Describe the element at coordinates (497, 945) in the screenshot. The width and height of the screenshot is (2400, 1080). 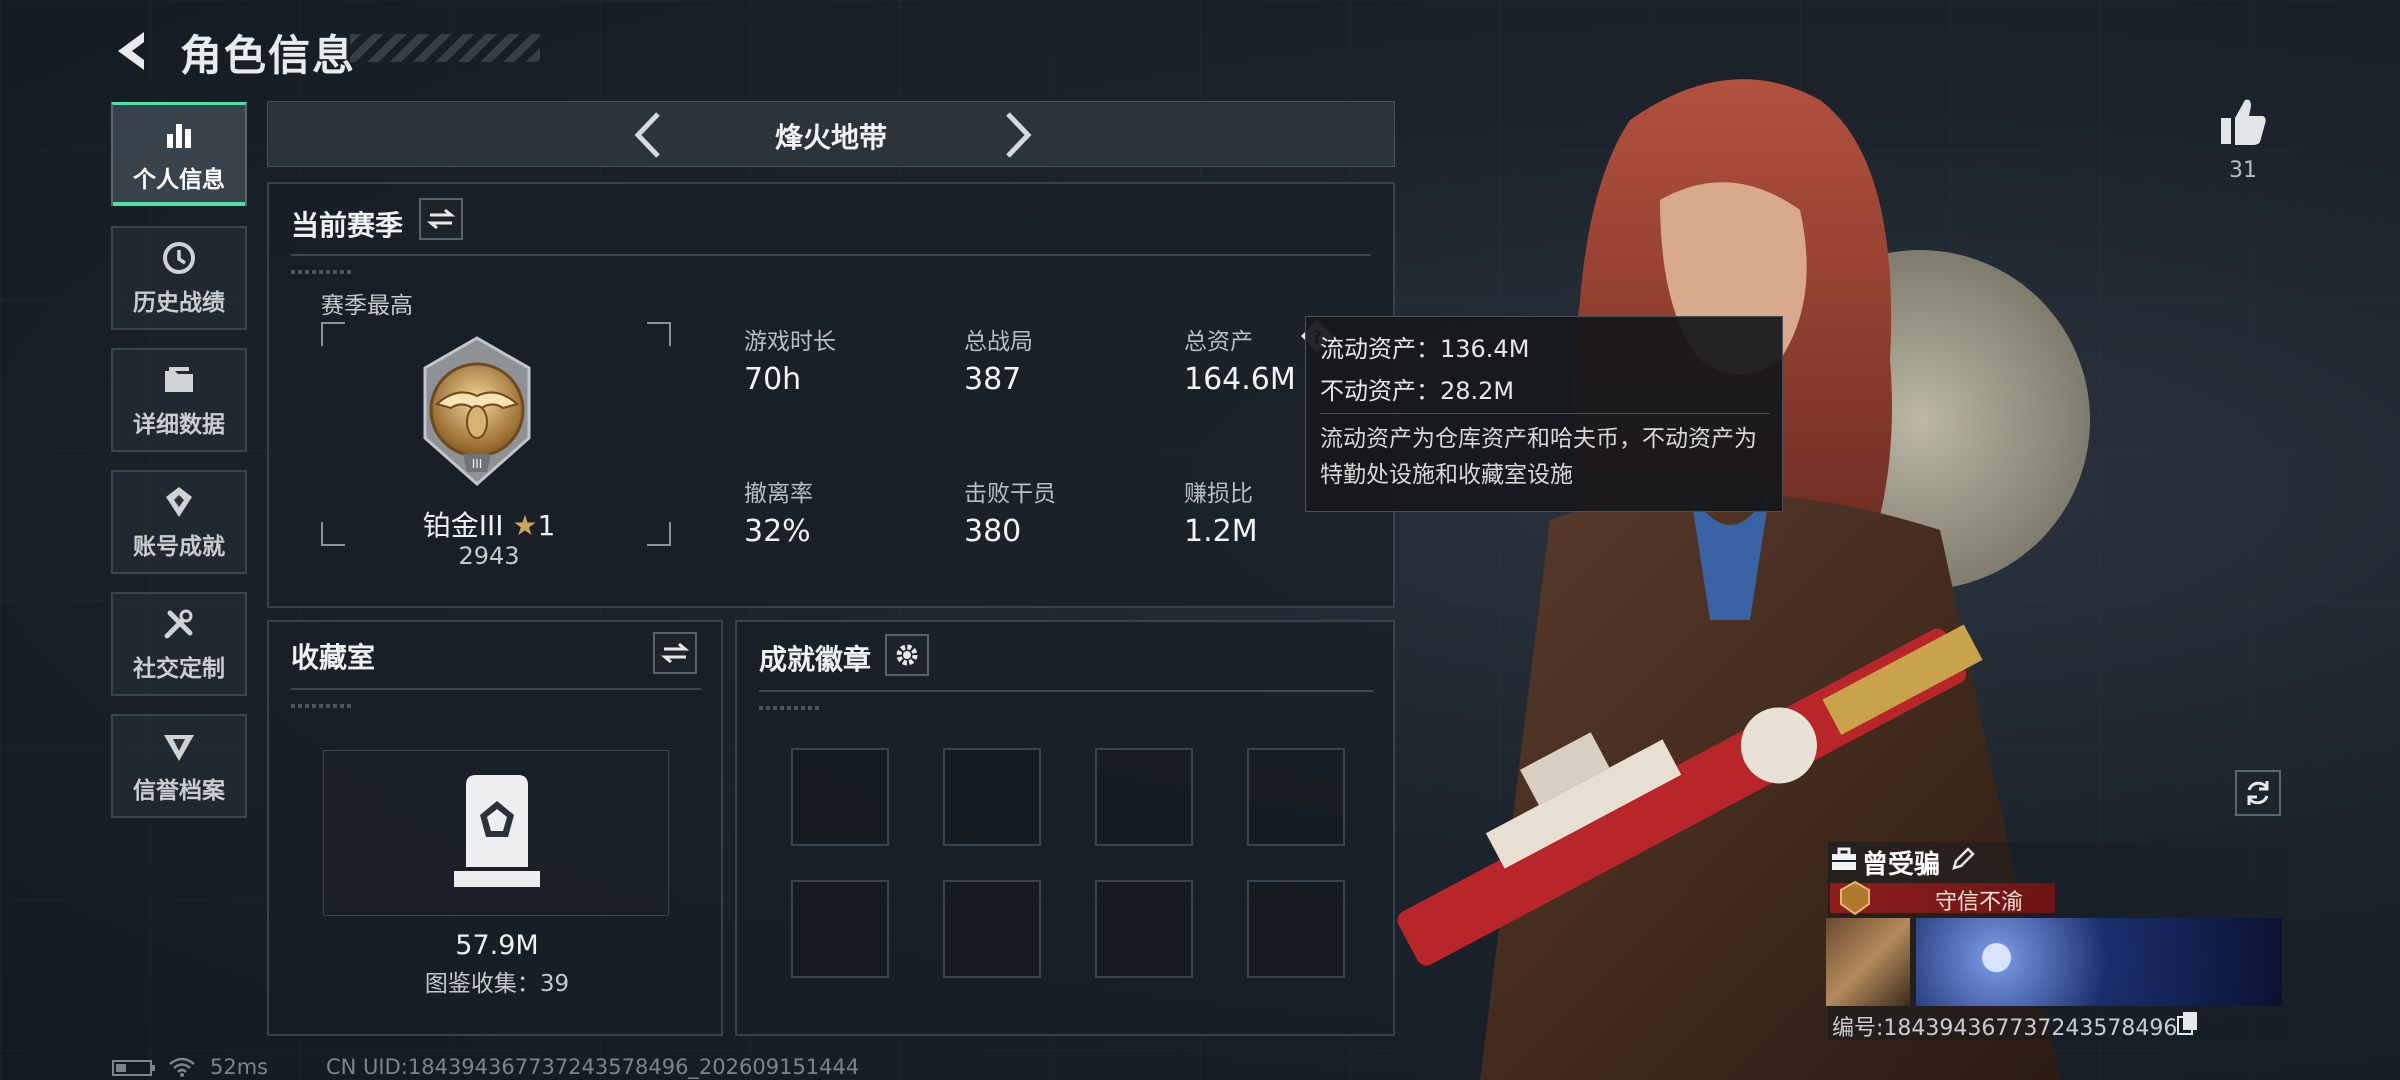
I see `collection-value: 57.9M` at that location.